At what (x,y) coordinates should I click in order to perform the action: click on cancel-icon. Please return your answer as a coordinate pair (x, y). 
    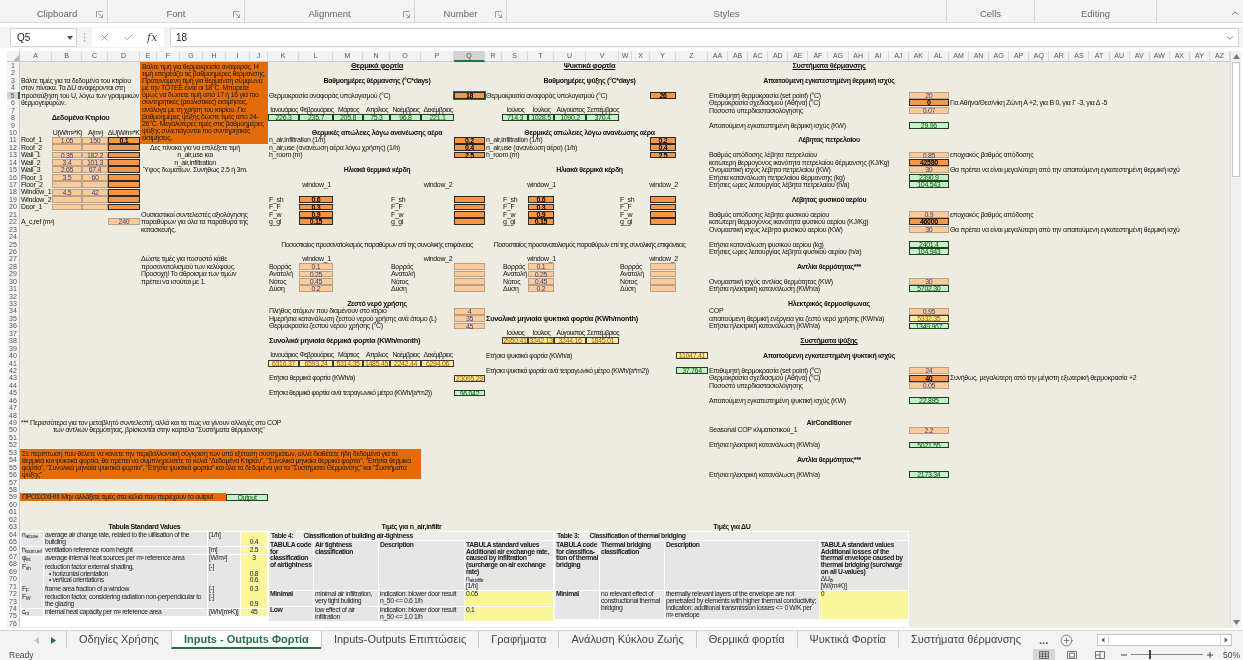
    Looking at the image, I should click on (104, 37).